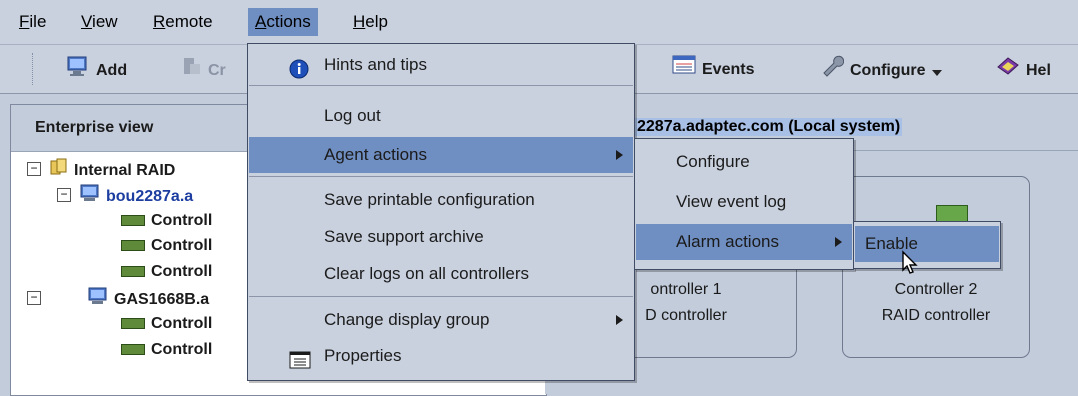  What do you see at coordinates (728, 70) in the screenshot?
I see `events-button-label: Events` at bounding box center [728, 70].